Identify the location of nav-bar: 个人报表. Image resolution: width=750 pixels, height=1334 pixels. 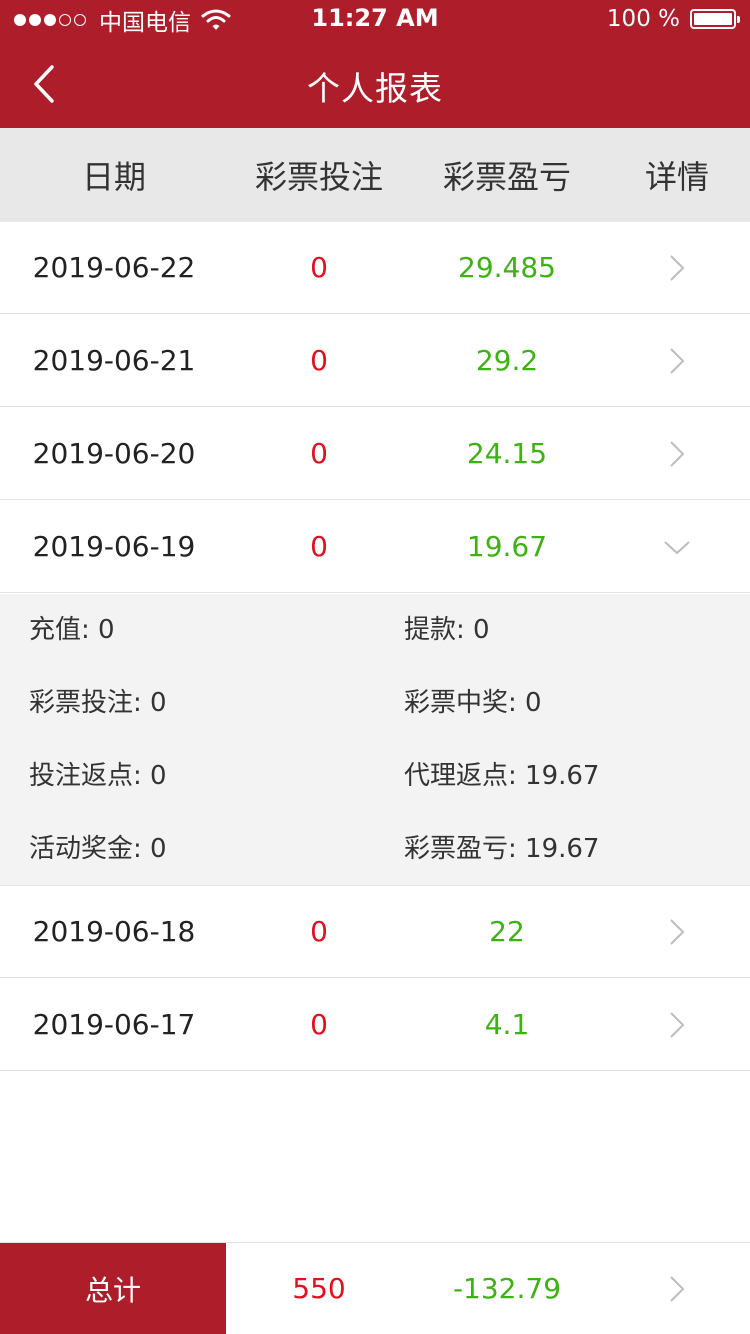
(375, 84).